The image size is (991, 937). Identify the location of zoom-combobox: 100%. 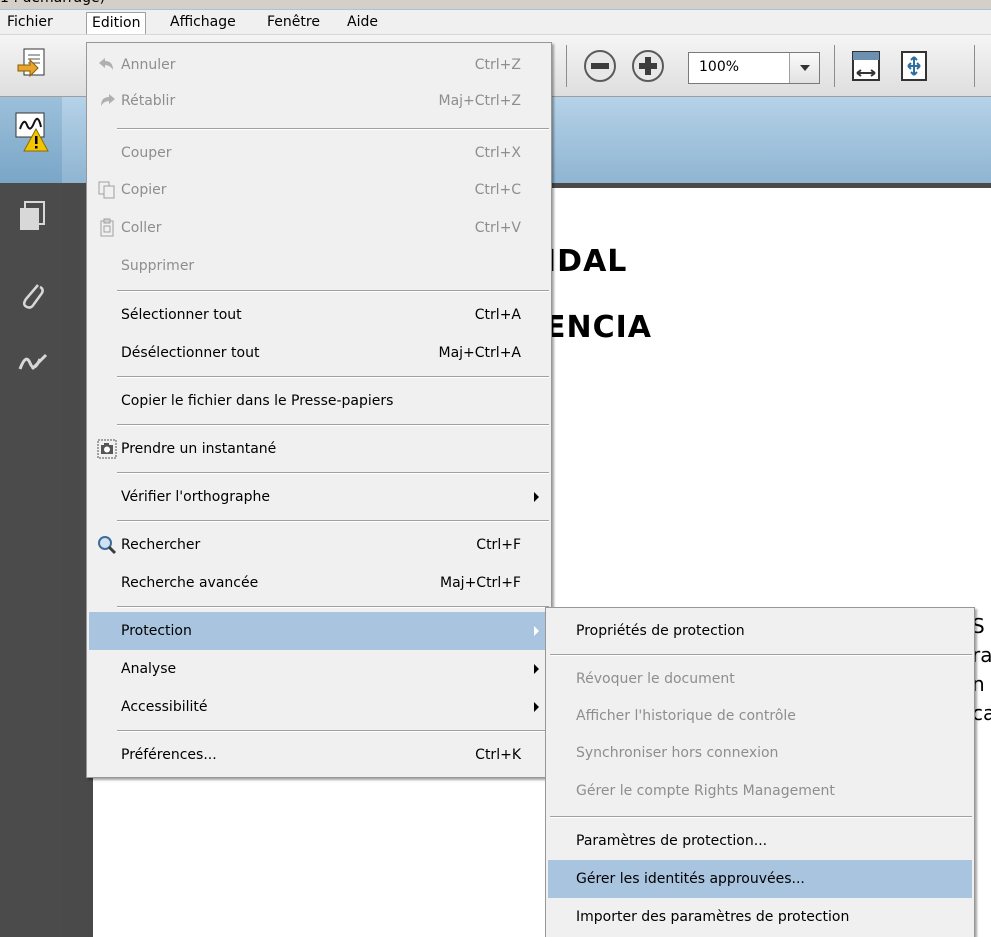
(754, 68).